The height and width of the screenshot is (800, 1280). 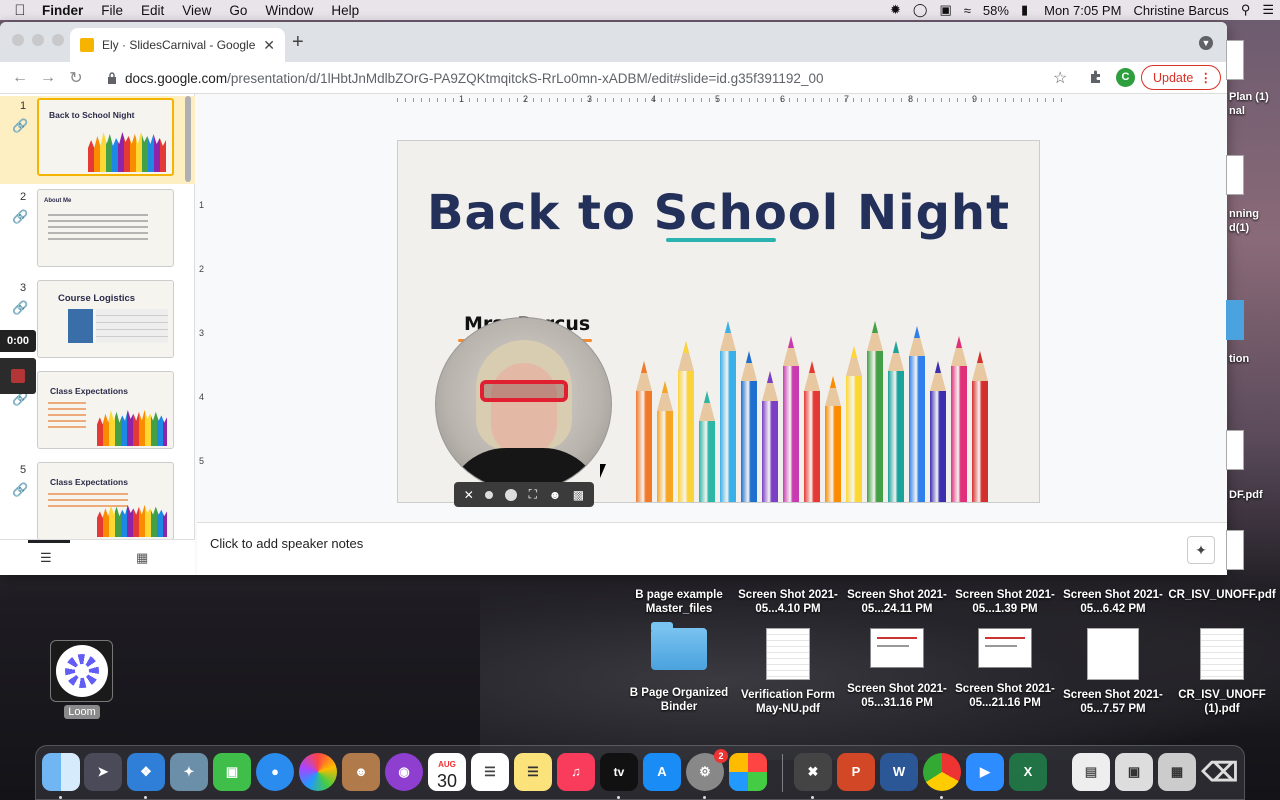 I want to click on filmstrip-slide-2: 2 🔗 About Me, so click(x=97, y=231).